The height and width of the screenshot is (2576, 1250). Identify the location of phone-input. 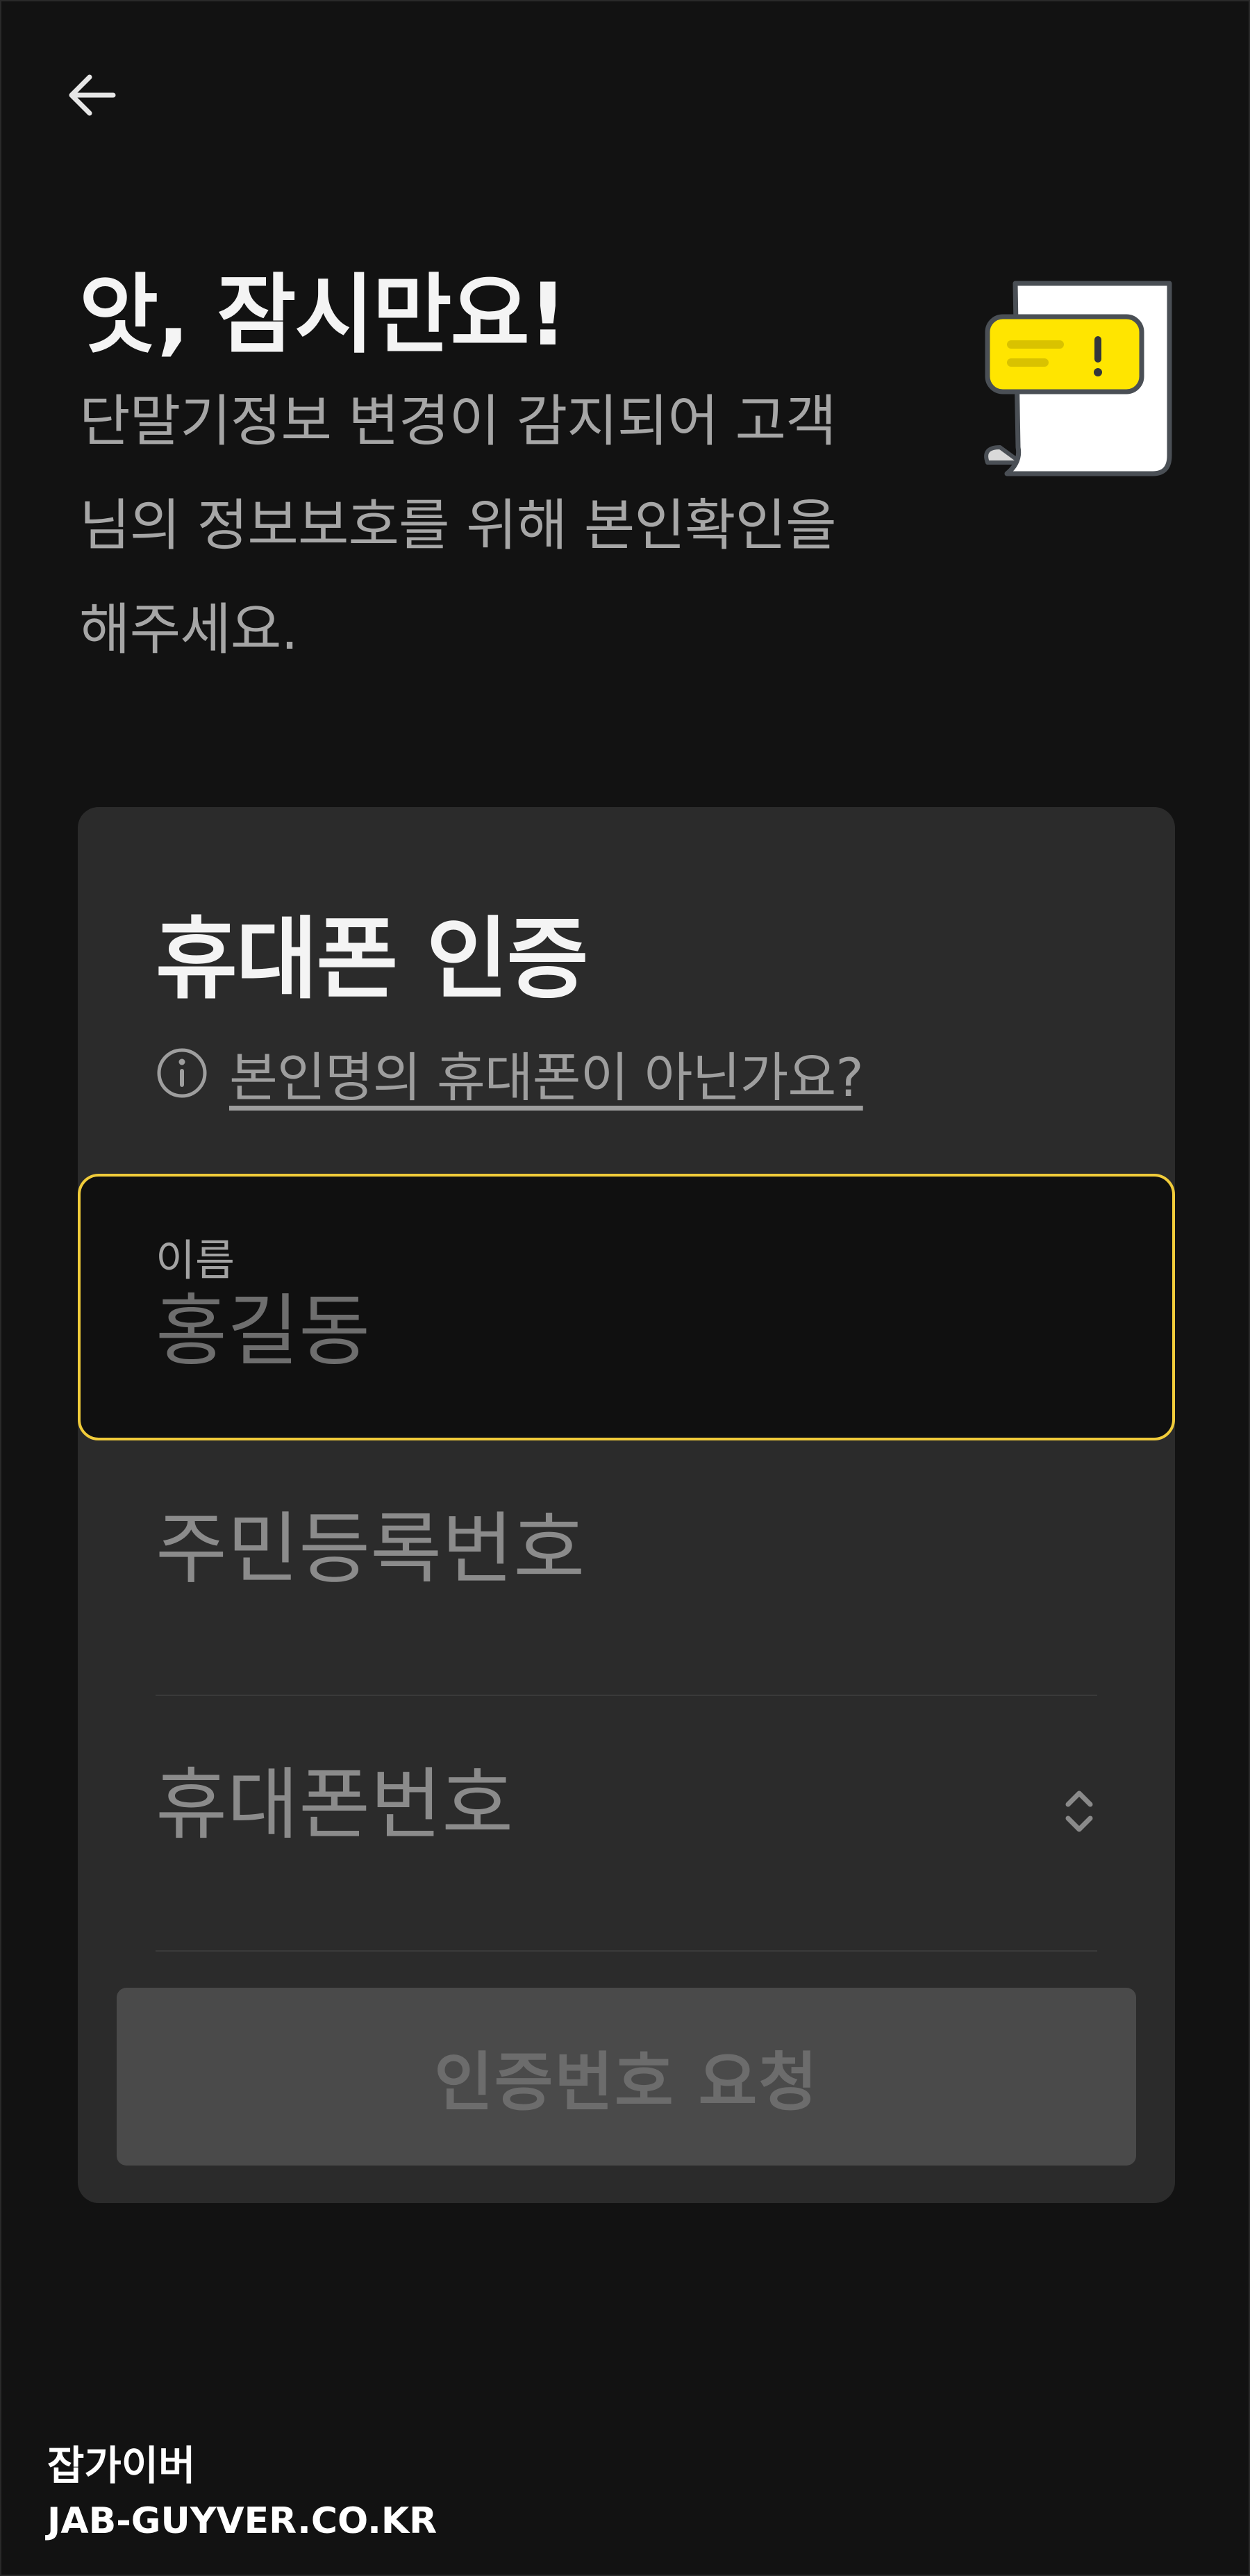
(572, 1805).